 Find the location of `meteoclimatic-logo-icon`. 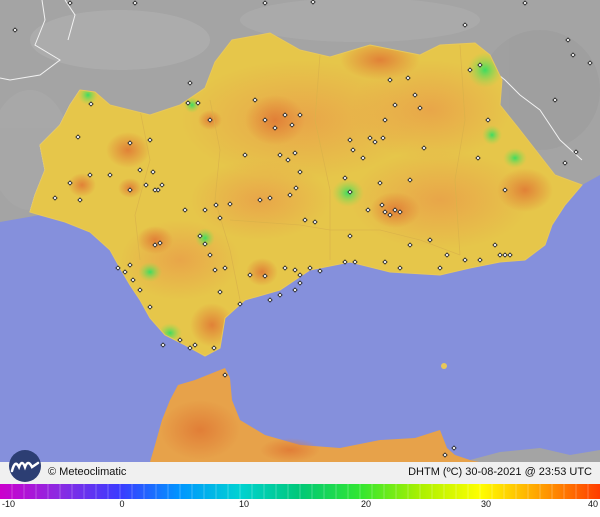

meteoclimatic-logo-icon is located at coordinates (25, 468).